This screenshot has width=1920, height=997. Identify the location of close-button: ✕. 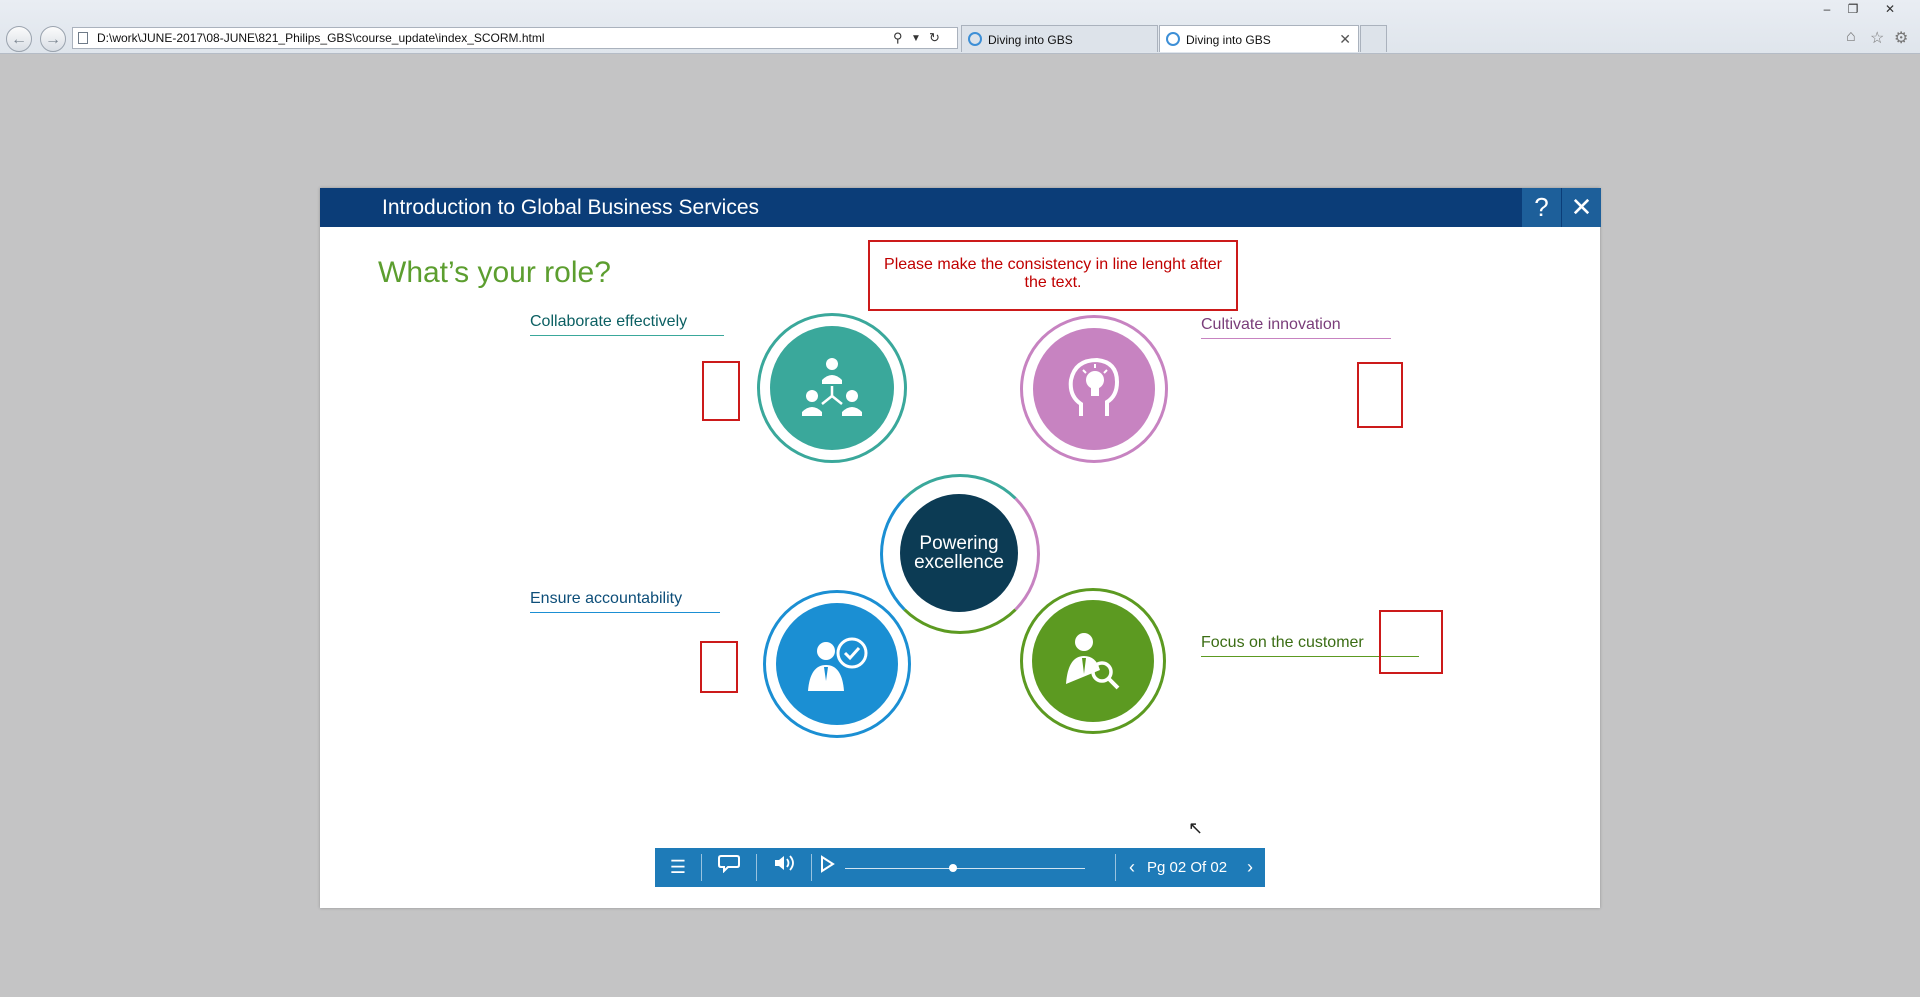
(1581, 207).